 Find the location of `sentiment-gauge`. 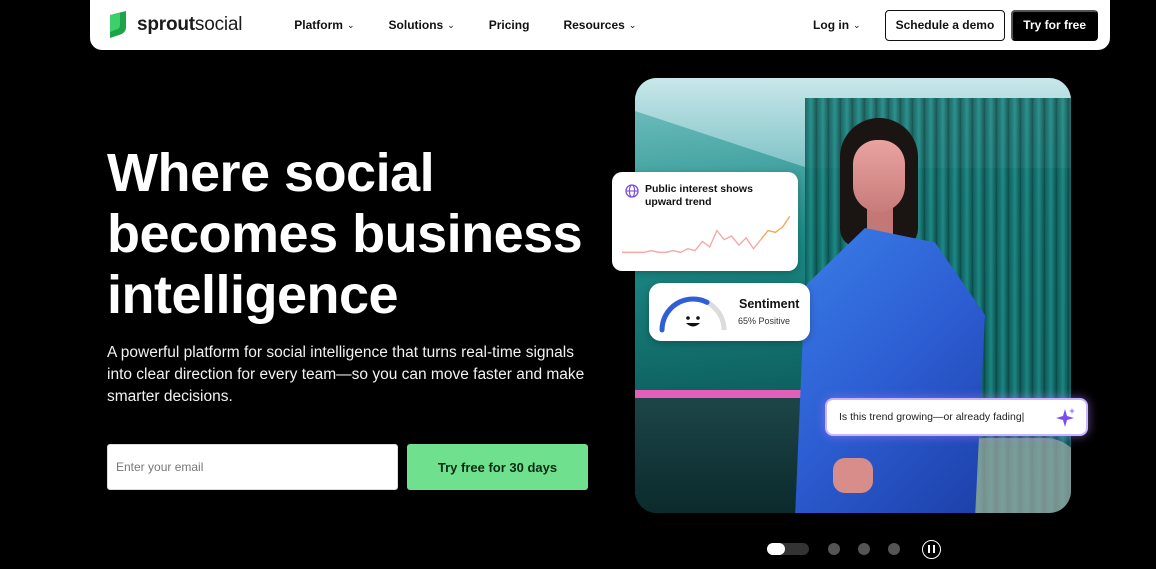

sentiment-gauge is located at coordinates (693, 314).